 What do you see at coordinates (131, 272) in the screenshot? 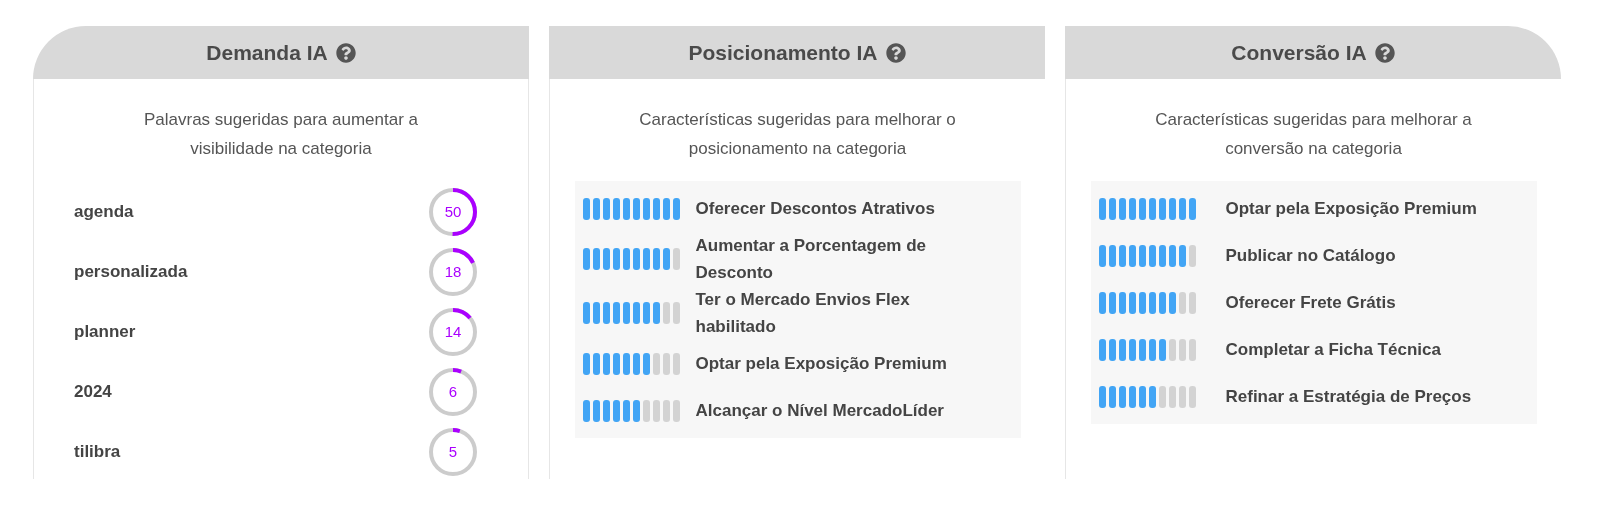
I see `keyword-label: personalizada` at bounding box center [131, 272].